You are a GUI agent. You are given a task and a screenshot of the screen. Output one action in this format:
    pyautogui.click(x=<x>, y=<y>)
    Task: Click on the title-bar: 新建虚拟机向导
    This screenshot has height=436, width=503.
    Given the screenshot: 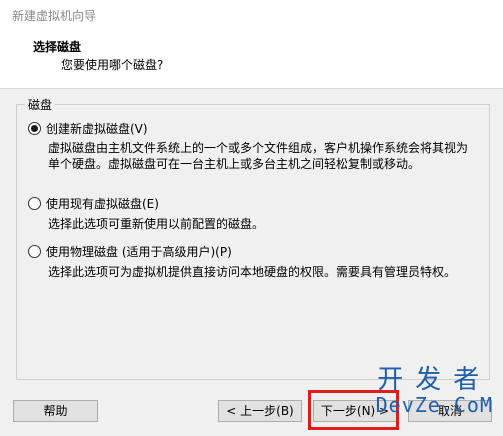 What is the action you would take?
    pyautogui.click(x=251, y=14)
    